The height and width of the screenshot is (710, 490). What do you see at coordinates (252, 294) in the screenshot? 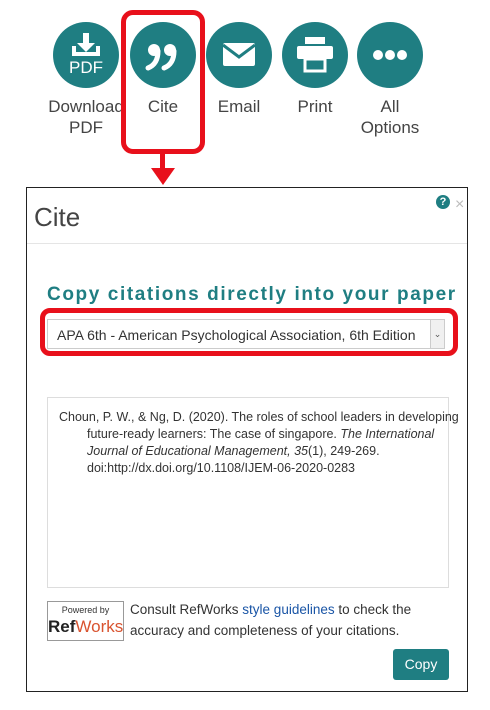
I see `copy-citations-heading: Copy citations directly into your paper` at bounding box center [252, 294].